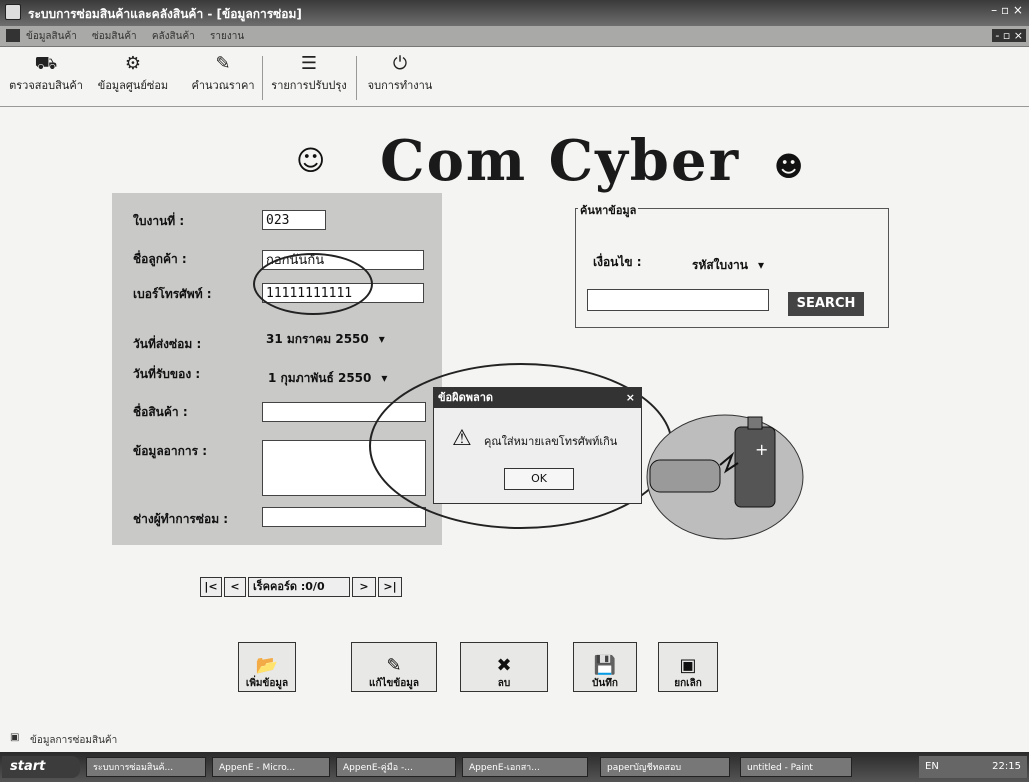 The width and height of the screenshot is (1029, 782). What do you see at coordinates (294, 220) in the screenshot?
I see `job-no-field: 023` at bounding box center [294, 220].